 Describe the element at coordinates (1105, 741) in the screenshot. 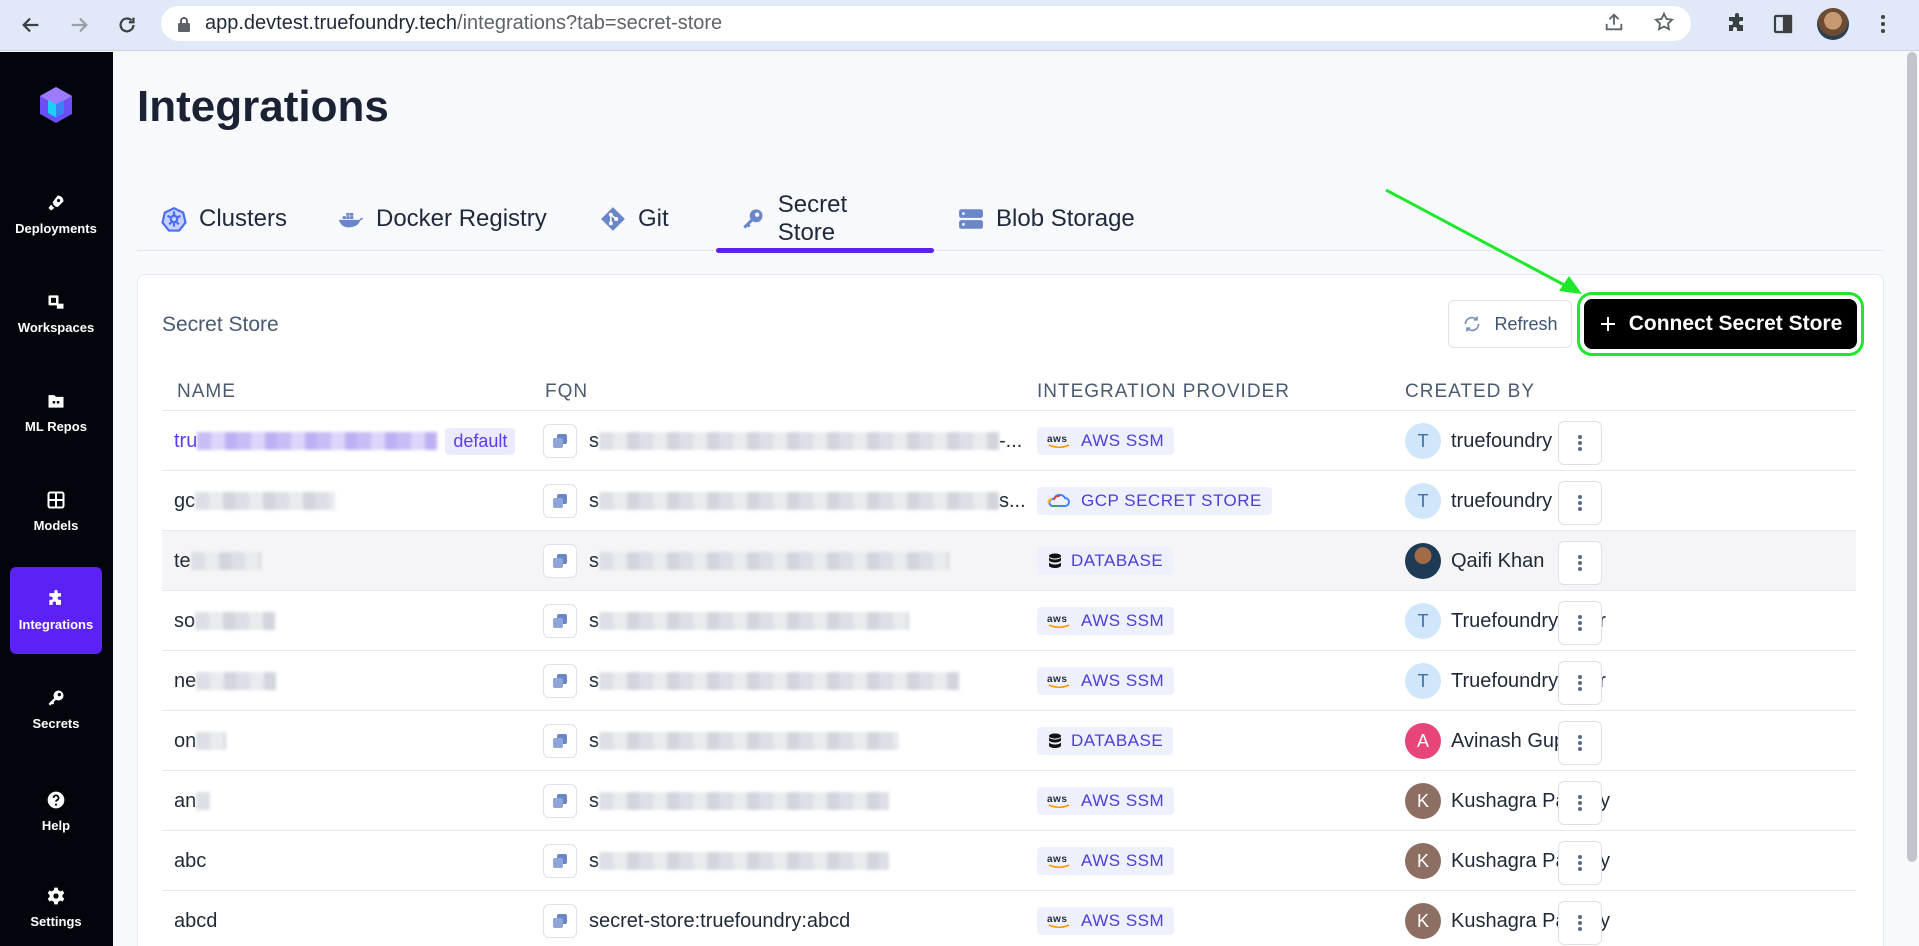

I see `provider-cell: DATABASE` at that location.